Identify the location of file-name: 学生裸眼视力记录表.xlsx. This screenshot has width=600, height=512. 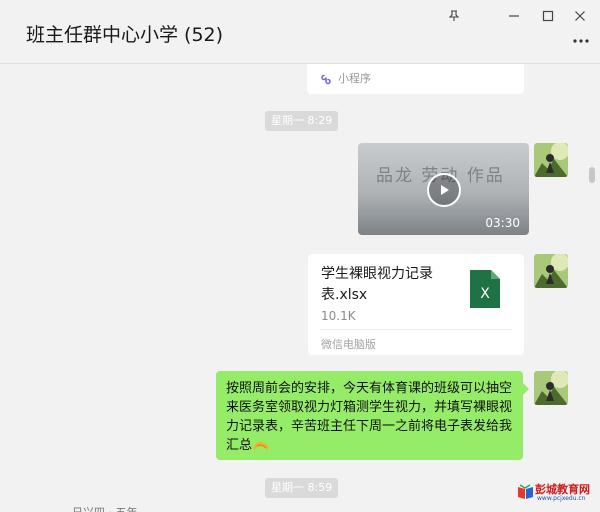
(377, 284).